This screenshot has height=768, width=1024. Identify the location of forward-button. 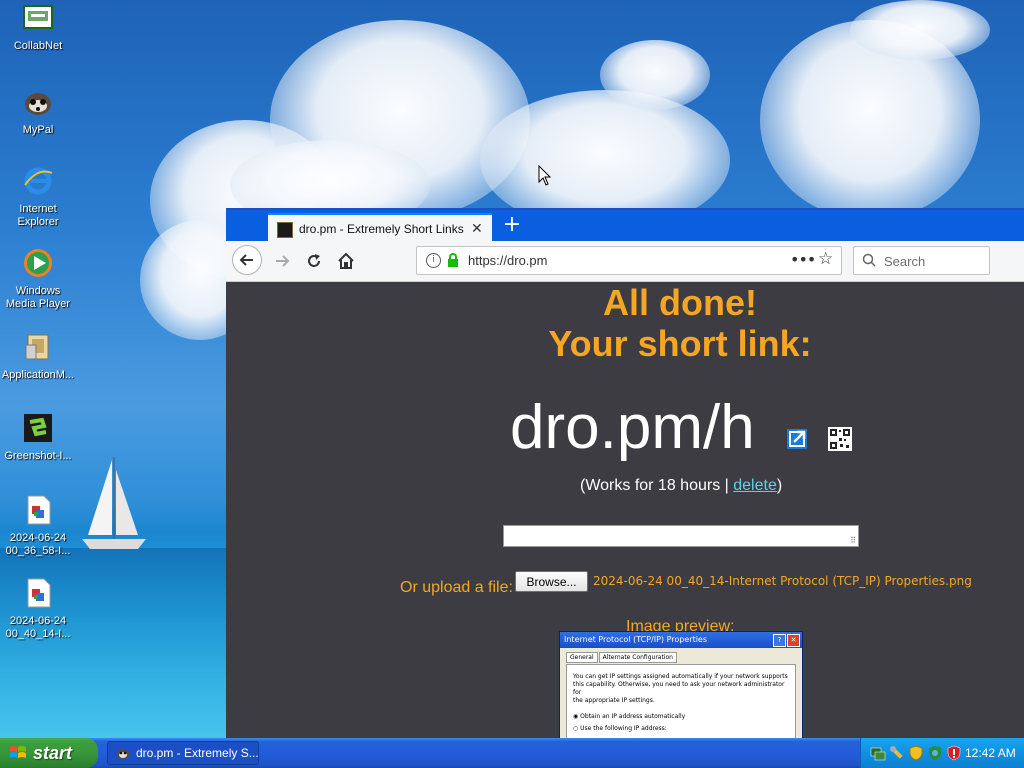
(282, 261).